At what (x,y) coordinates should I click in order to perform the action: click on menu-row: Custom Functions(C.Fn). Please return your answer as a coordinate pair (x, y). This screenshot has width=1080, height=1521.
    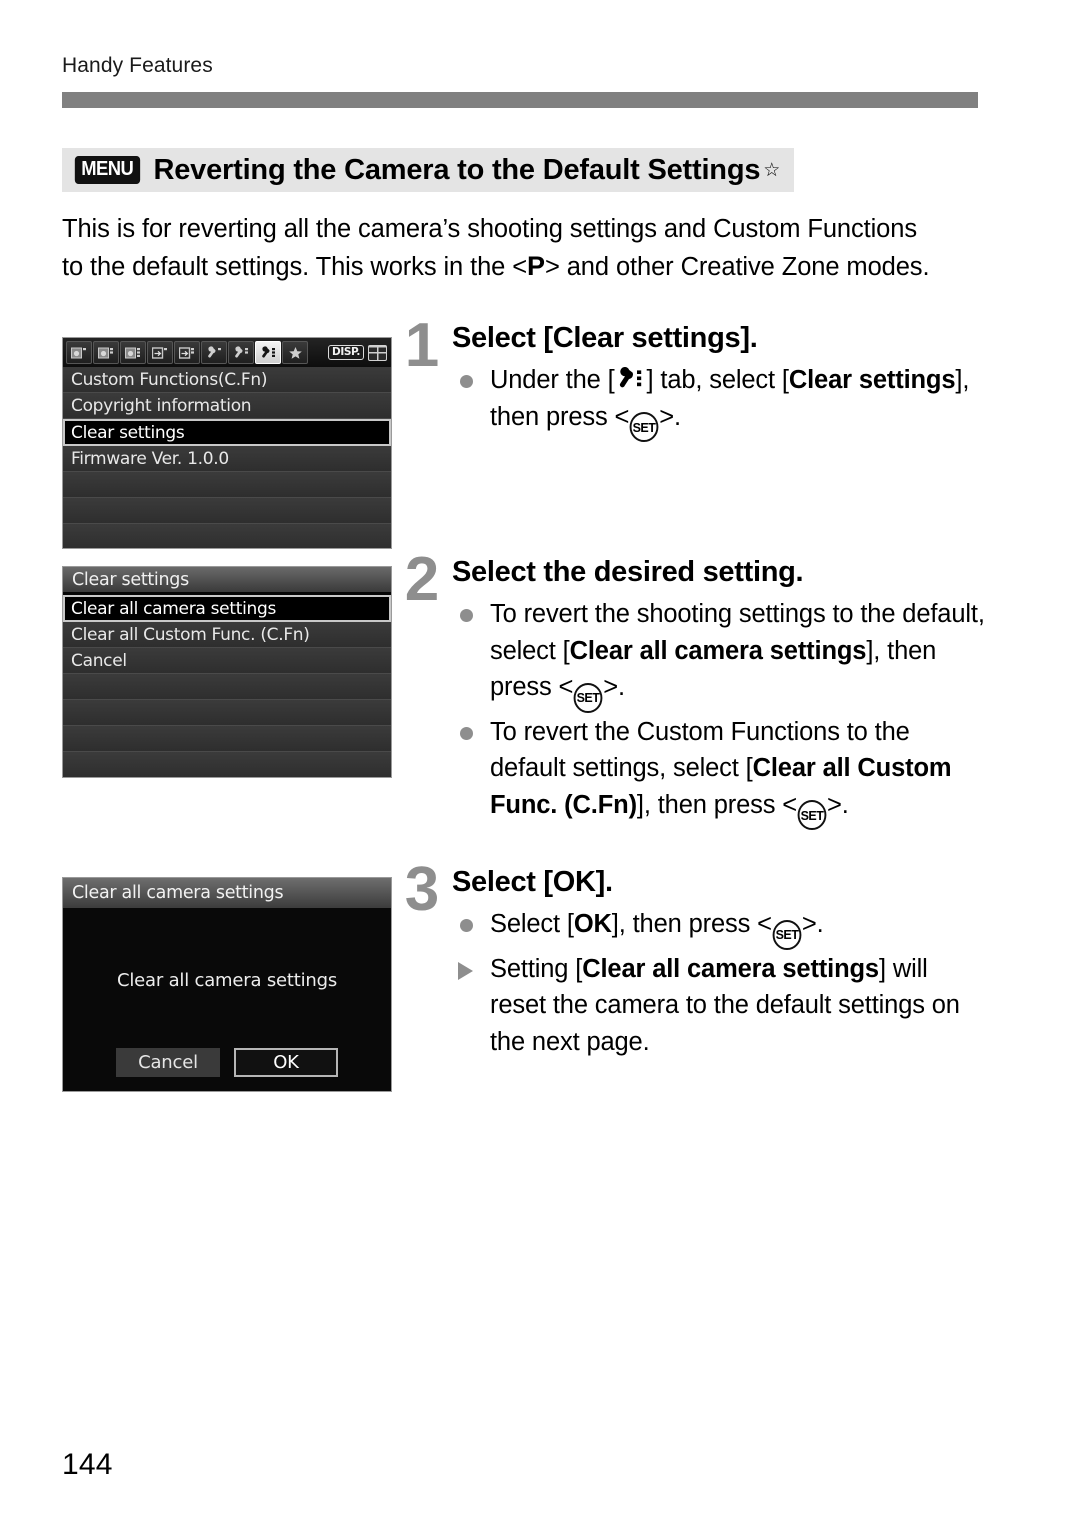
    Looking at the image, I should click on (227, 380).